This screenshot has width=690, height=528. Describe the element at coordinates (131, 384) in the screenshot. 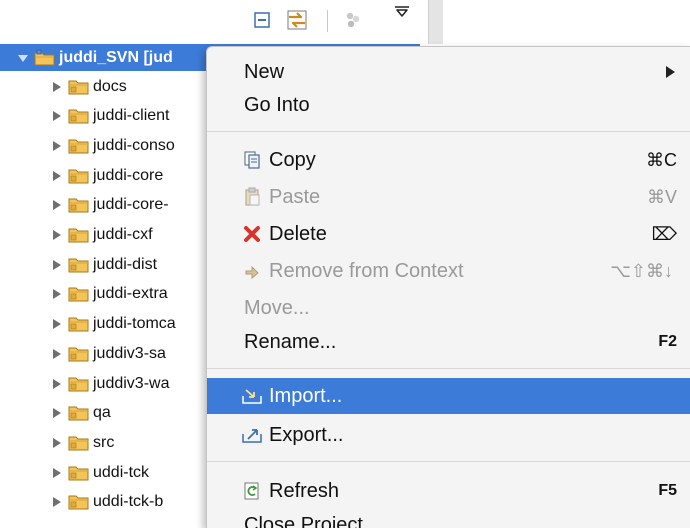

I see `tree-item-label: juddiv3-wa` at that location.